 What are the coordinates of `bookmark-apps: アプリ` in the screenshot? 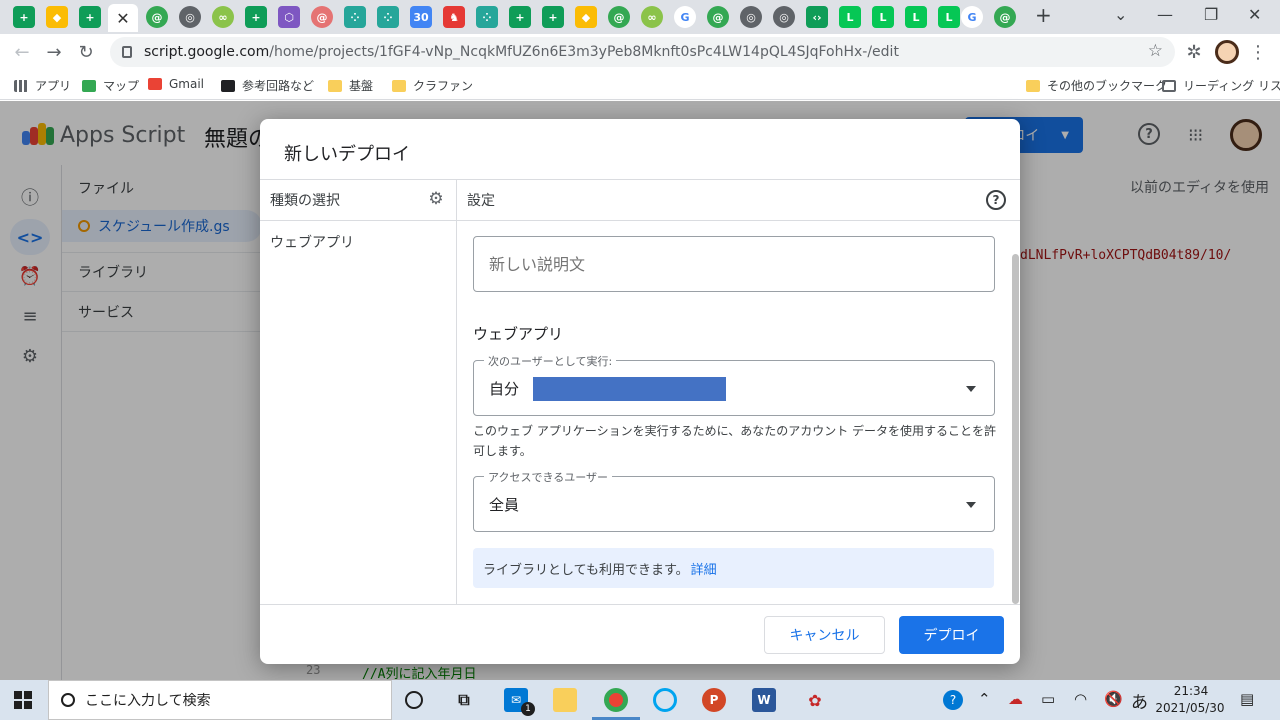 It's located at (42, 85).